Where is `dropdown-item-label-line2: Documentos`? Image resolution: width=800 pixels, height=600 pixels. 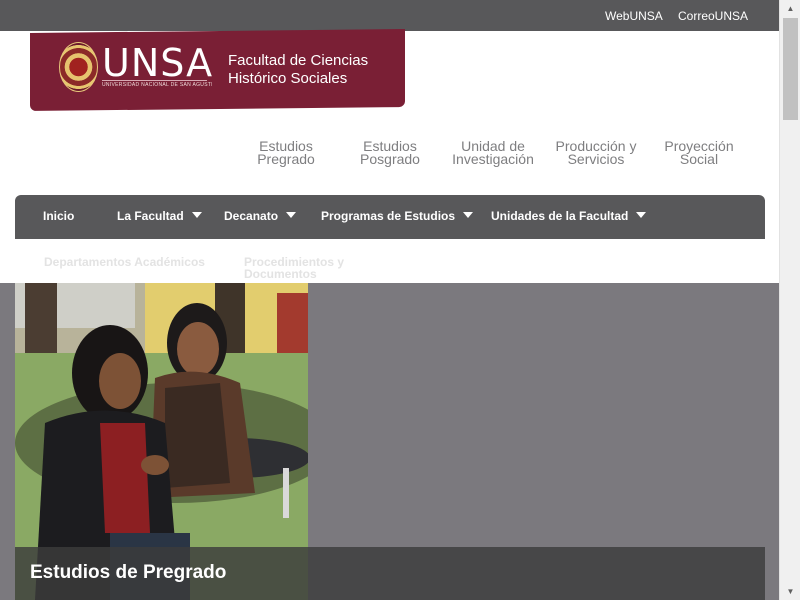 dropdown-item-label-line2: Documentos is located at coordinates (280, 274).